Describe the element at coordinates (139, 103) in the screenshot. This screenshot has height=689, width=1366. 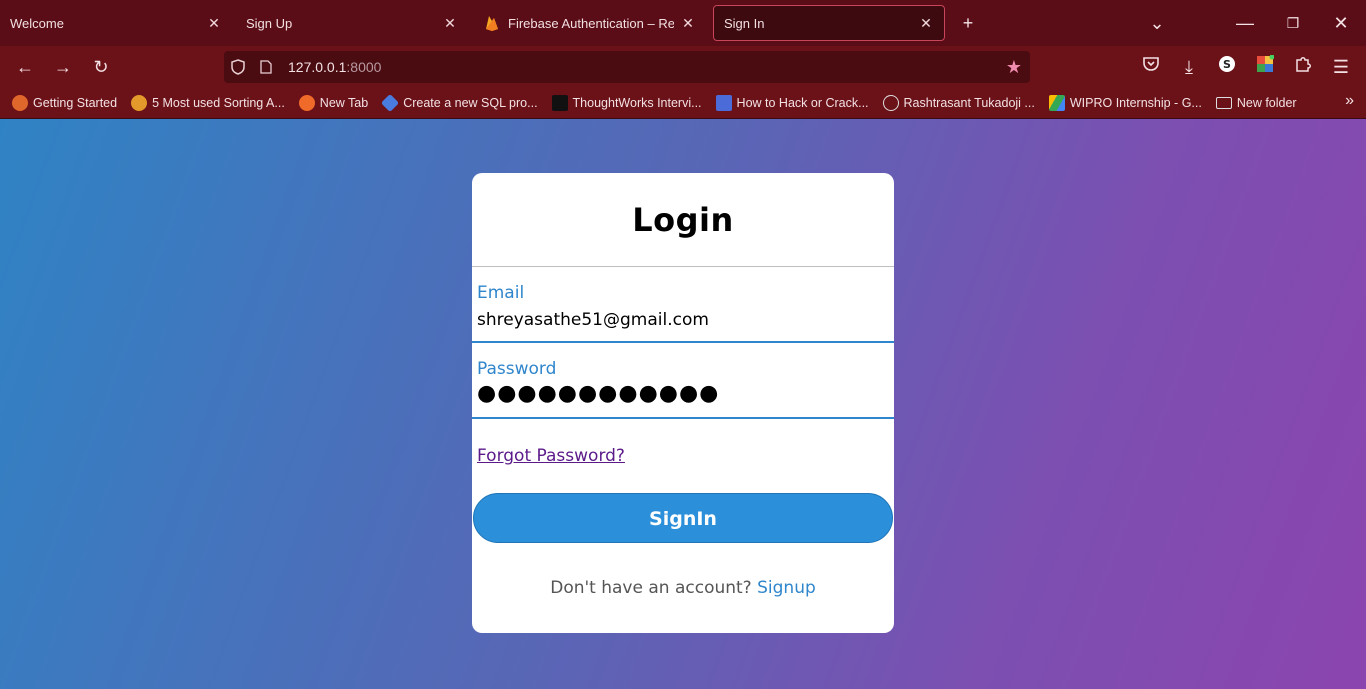
I see `crown-icon` at that location.